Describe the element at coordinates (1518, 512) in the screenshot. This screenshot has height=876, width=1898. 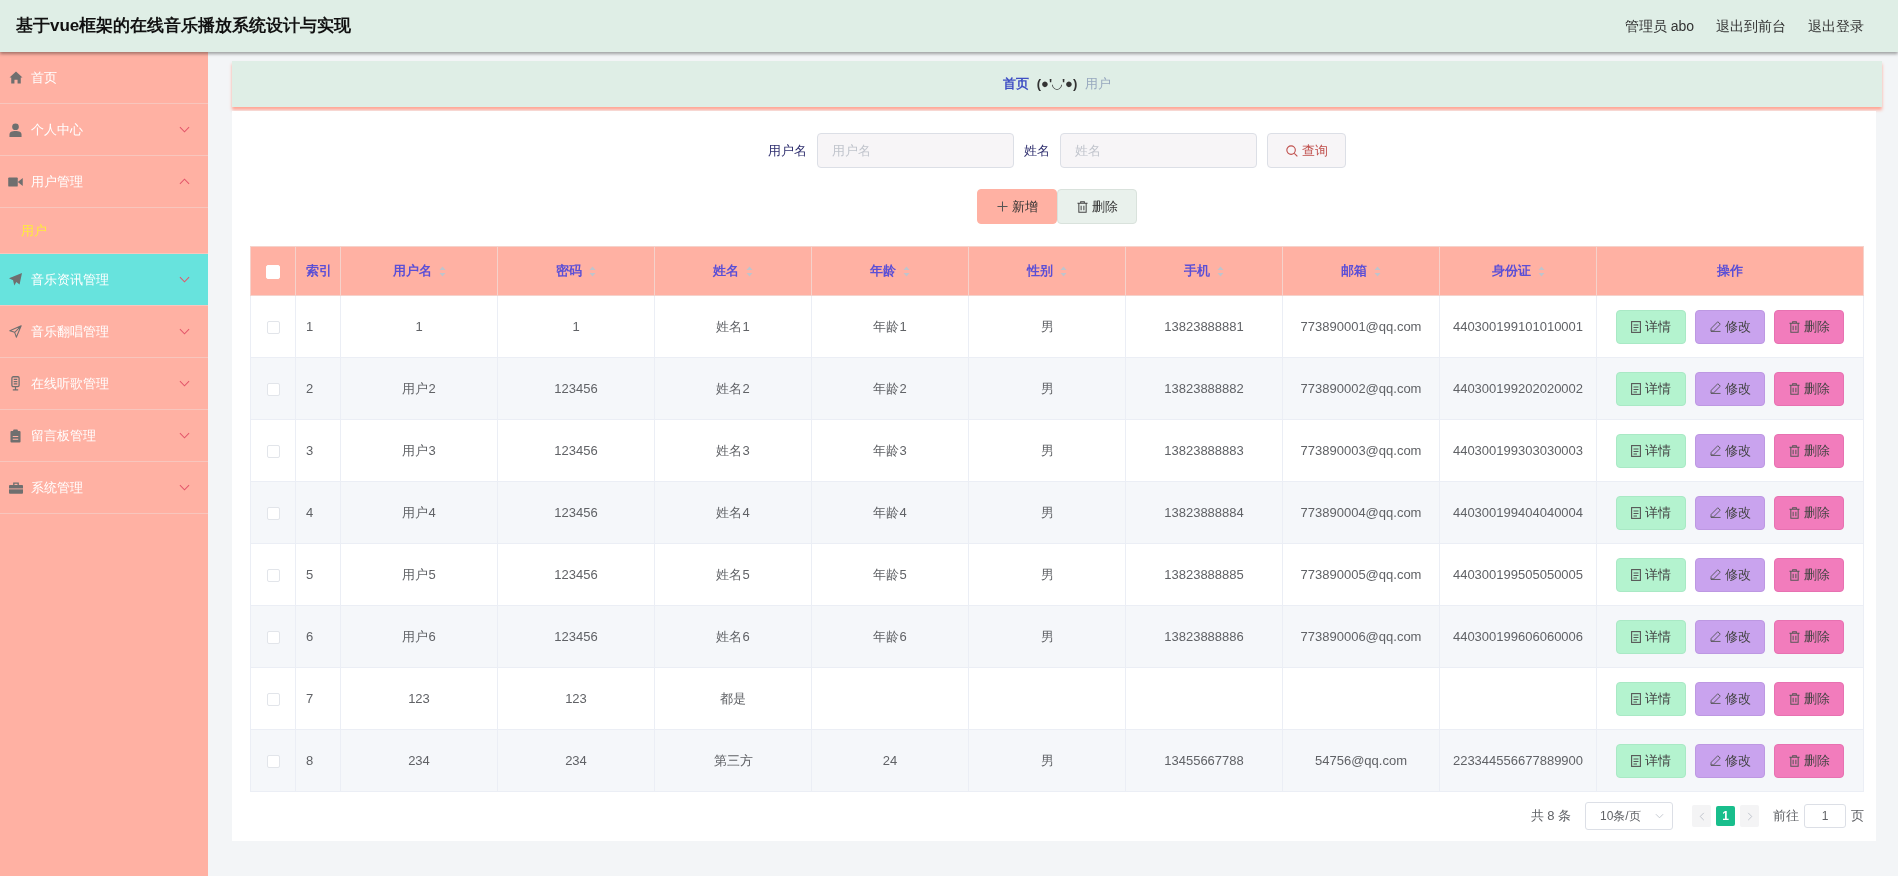
I see `table-cell: 440300199404040004` at that location.